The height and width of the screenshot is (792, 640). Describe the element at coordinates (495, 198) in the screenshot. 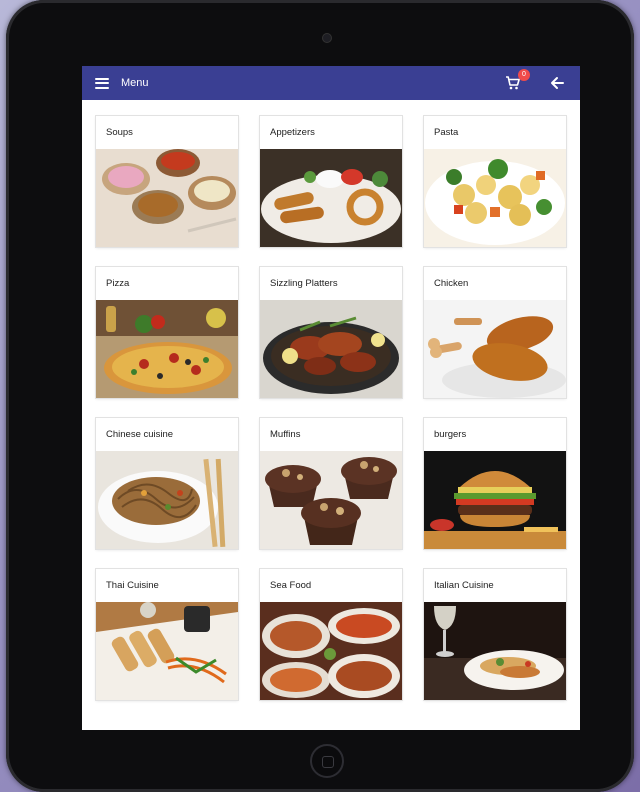

I see `pasta-photo` at that location.